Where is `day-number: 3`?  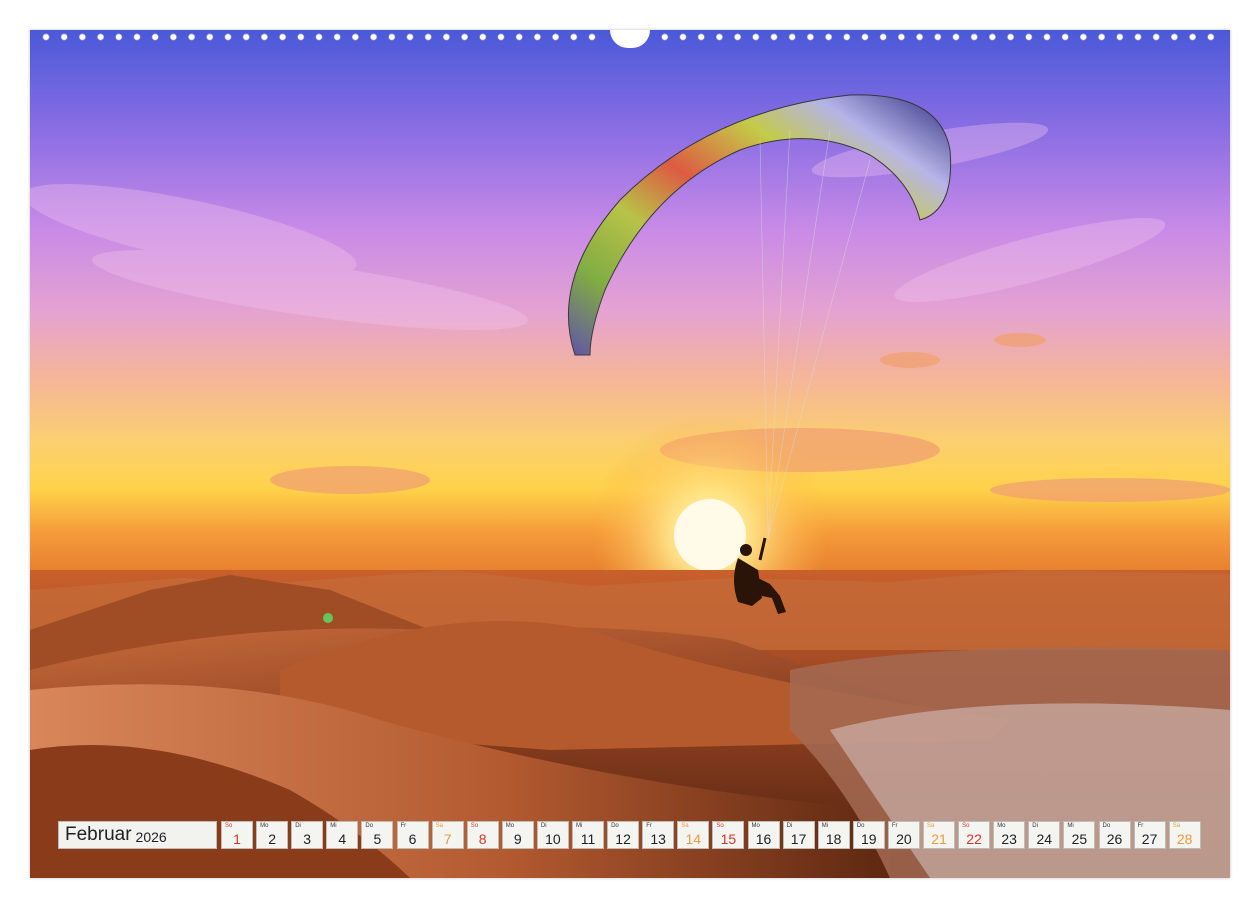
day-number: 3 is located at coordinates (307, 839).